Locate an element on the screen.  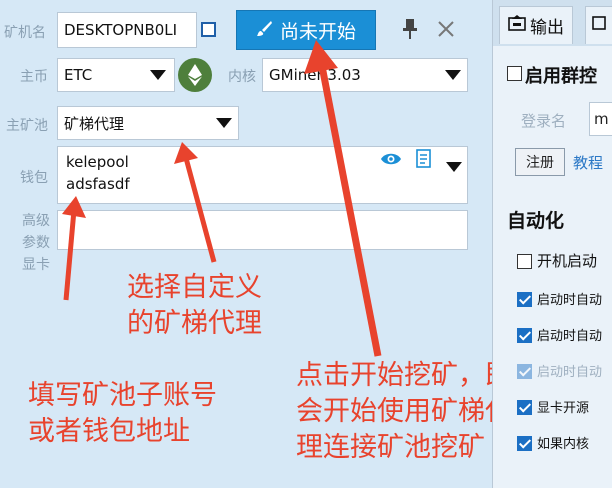
annotation-pool-line-2: 的矿梯代理 is located at coordinates (194, 323).